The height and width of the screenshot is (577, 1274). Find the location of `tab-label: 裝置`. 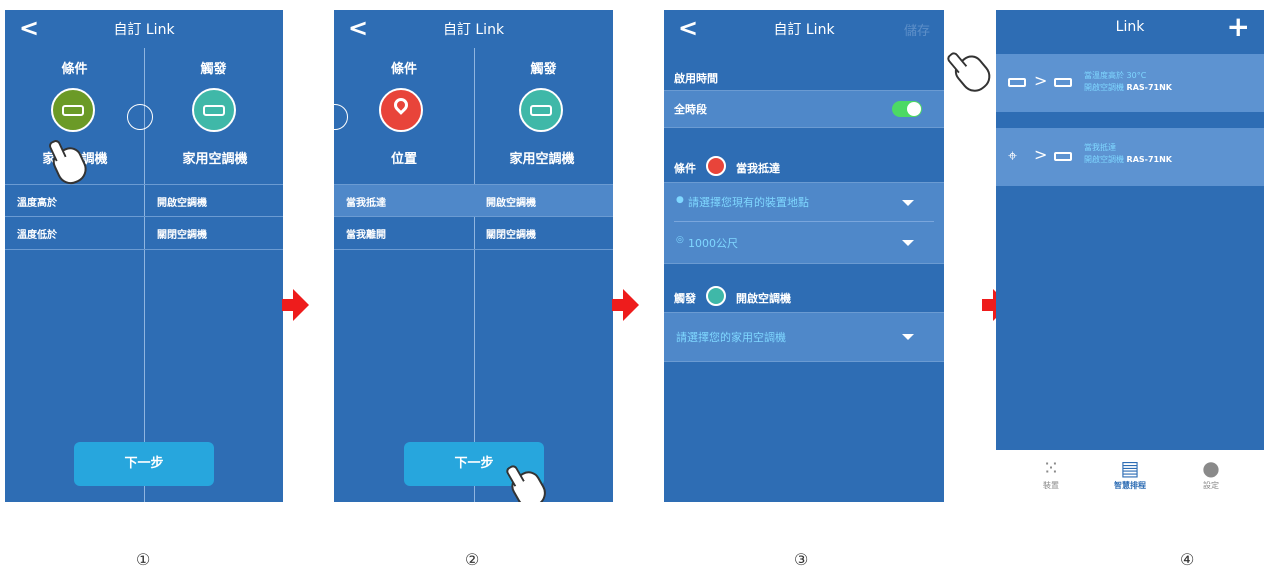

tab-label: 裝置 is located at coordinates (1051, 485).